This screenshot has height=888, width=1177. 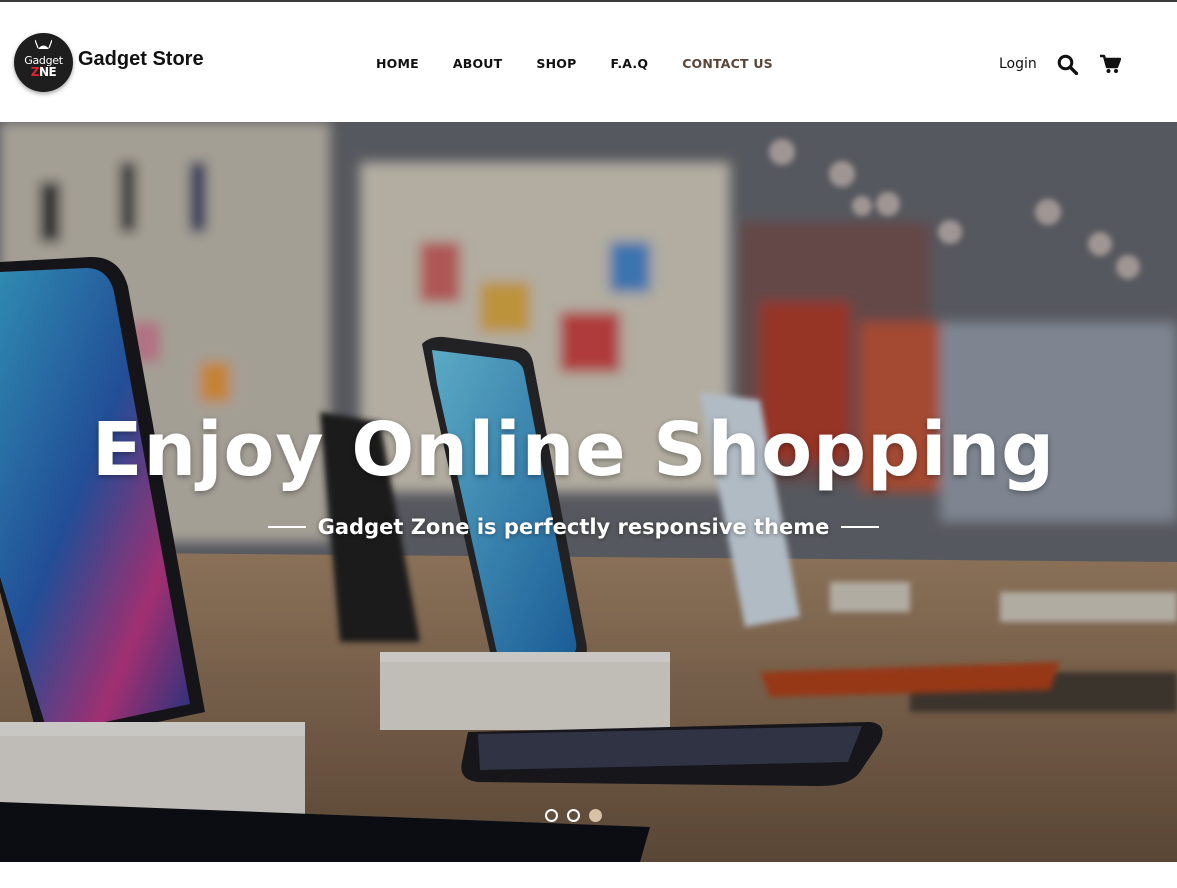 I want to click on nav-item-home: HOME, so click(x=397, y=64).